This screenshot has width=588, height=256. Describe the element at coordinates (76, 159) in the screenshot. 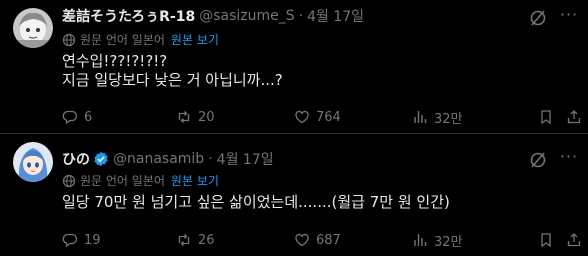

I see `author-name: ひの` at that location.